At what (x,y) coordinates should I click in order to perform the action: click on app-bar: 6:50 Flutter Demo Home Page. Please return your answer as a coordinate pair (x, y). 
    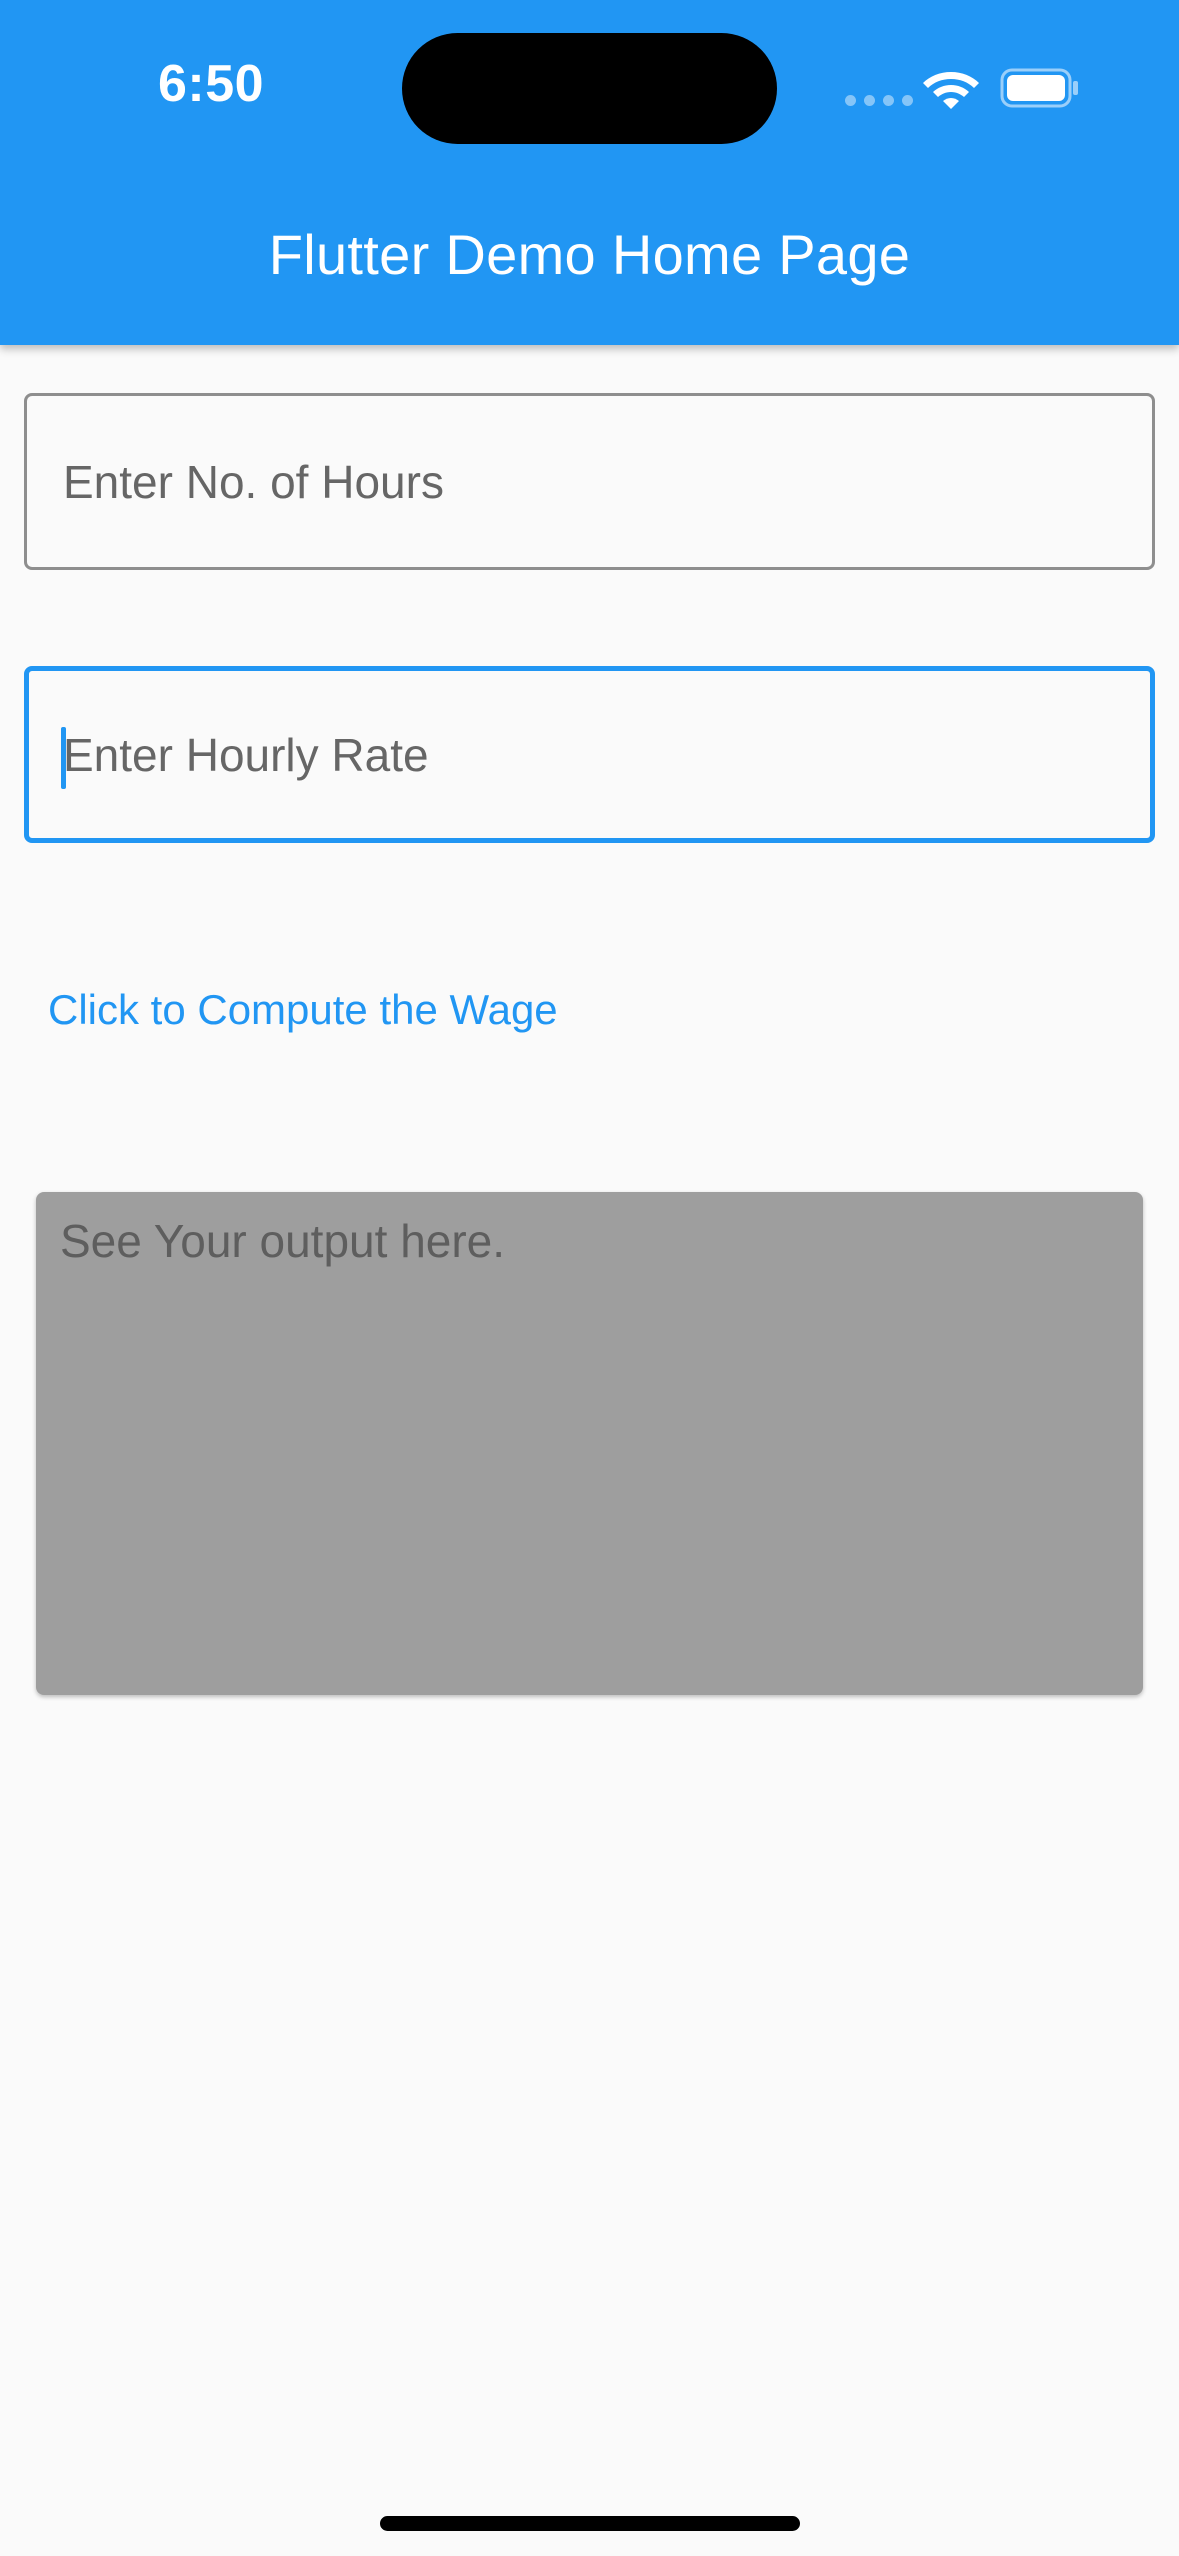
    Looking at the image, I should click on (589, 172).